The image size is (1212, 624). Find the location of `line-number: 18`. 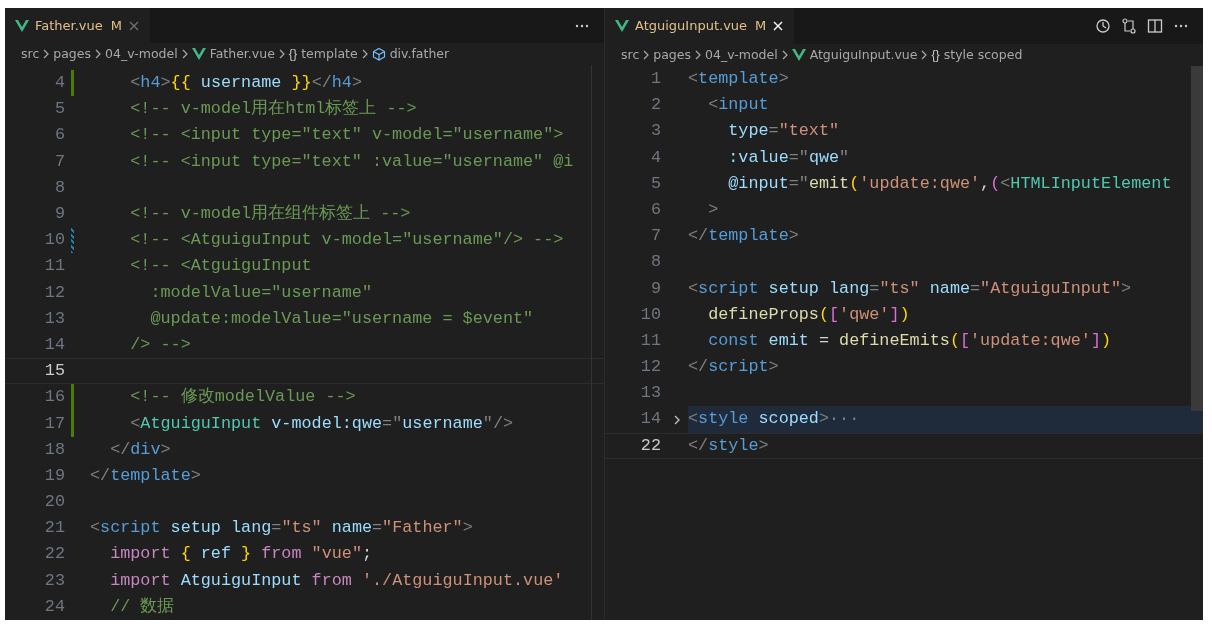

line-number: 18 is located at coordinates (54, 449).